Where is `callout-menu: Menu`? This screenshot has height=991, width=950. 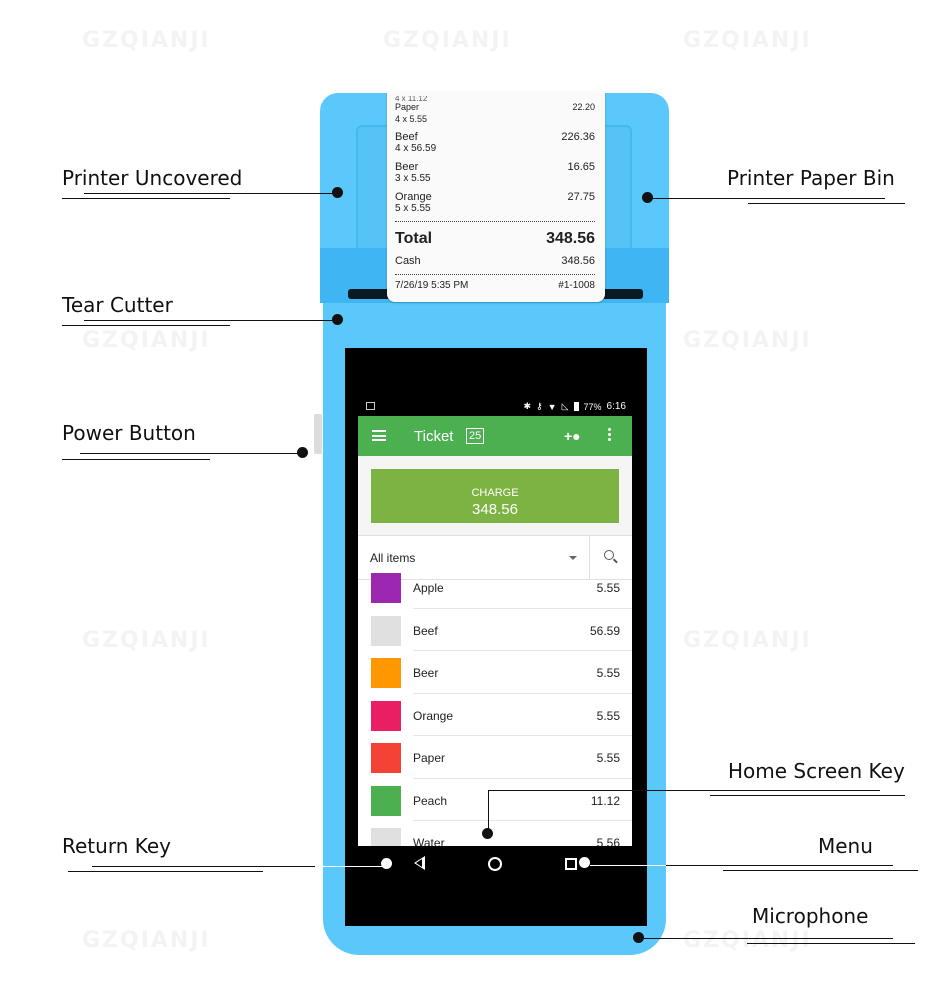
callout-menu: Menu is located at coordinates (845, 846).